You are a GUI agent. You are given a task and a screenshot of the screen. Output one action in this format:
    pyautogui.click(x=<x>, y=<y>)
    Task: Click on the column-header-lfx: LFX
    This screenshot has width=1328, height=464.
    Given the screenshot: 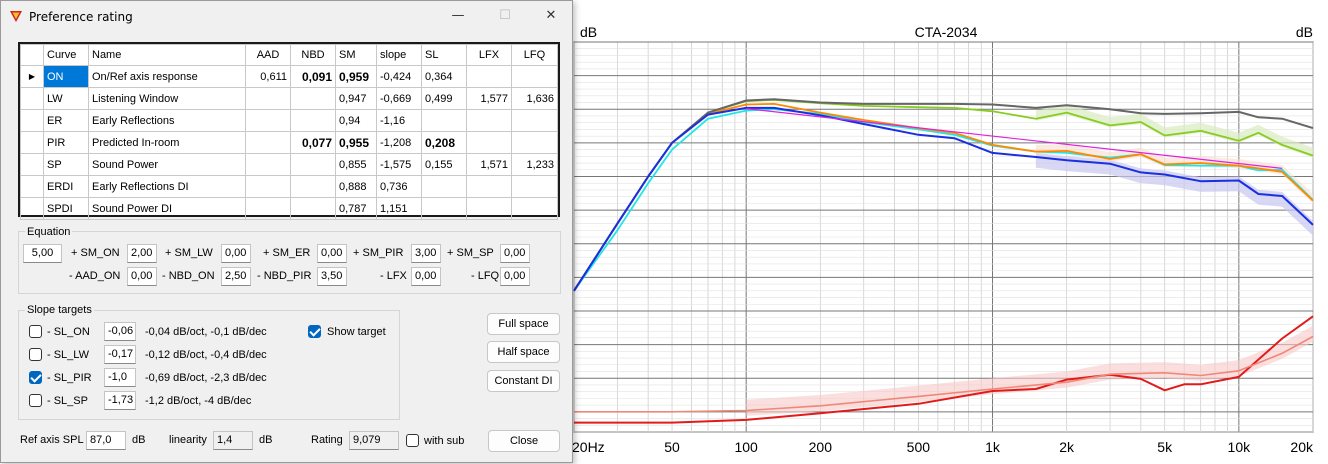 What is the action you would take?
    pyautogui.click(x=489, y=55)
    